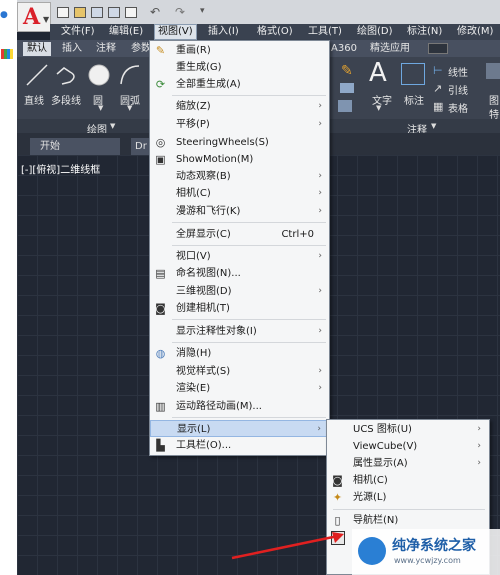 This screenshot has height=575, width=500. I want to click on submenu-item-lights: ✦ 光源(L), so click(407, 497).